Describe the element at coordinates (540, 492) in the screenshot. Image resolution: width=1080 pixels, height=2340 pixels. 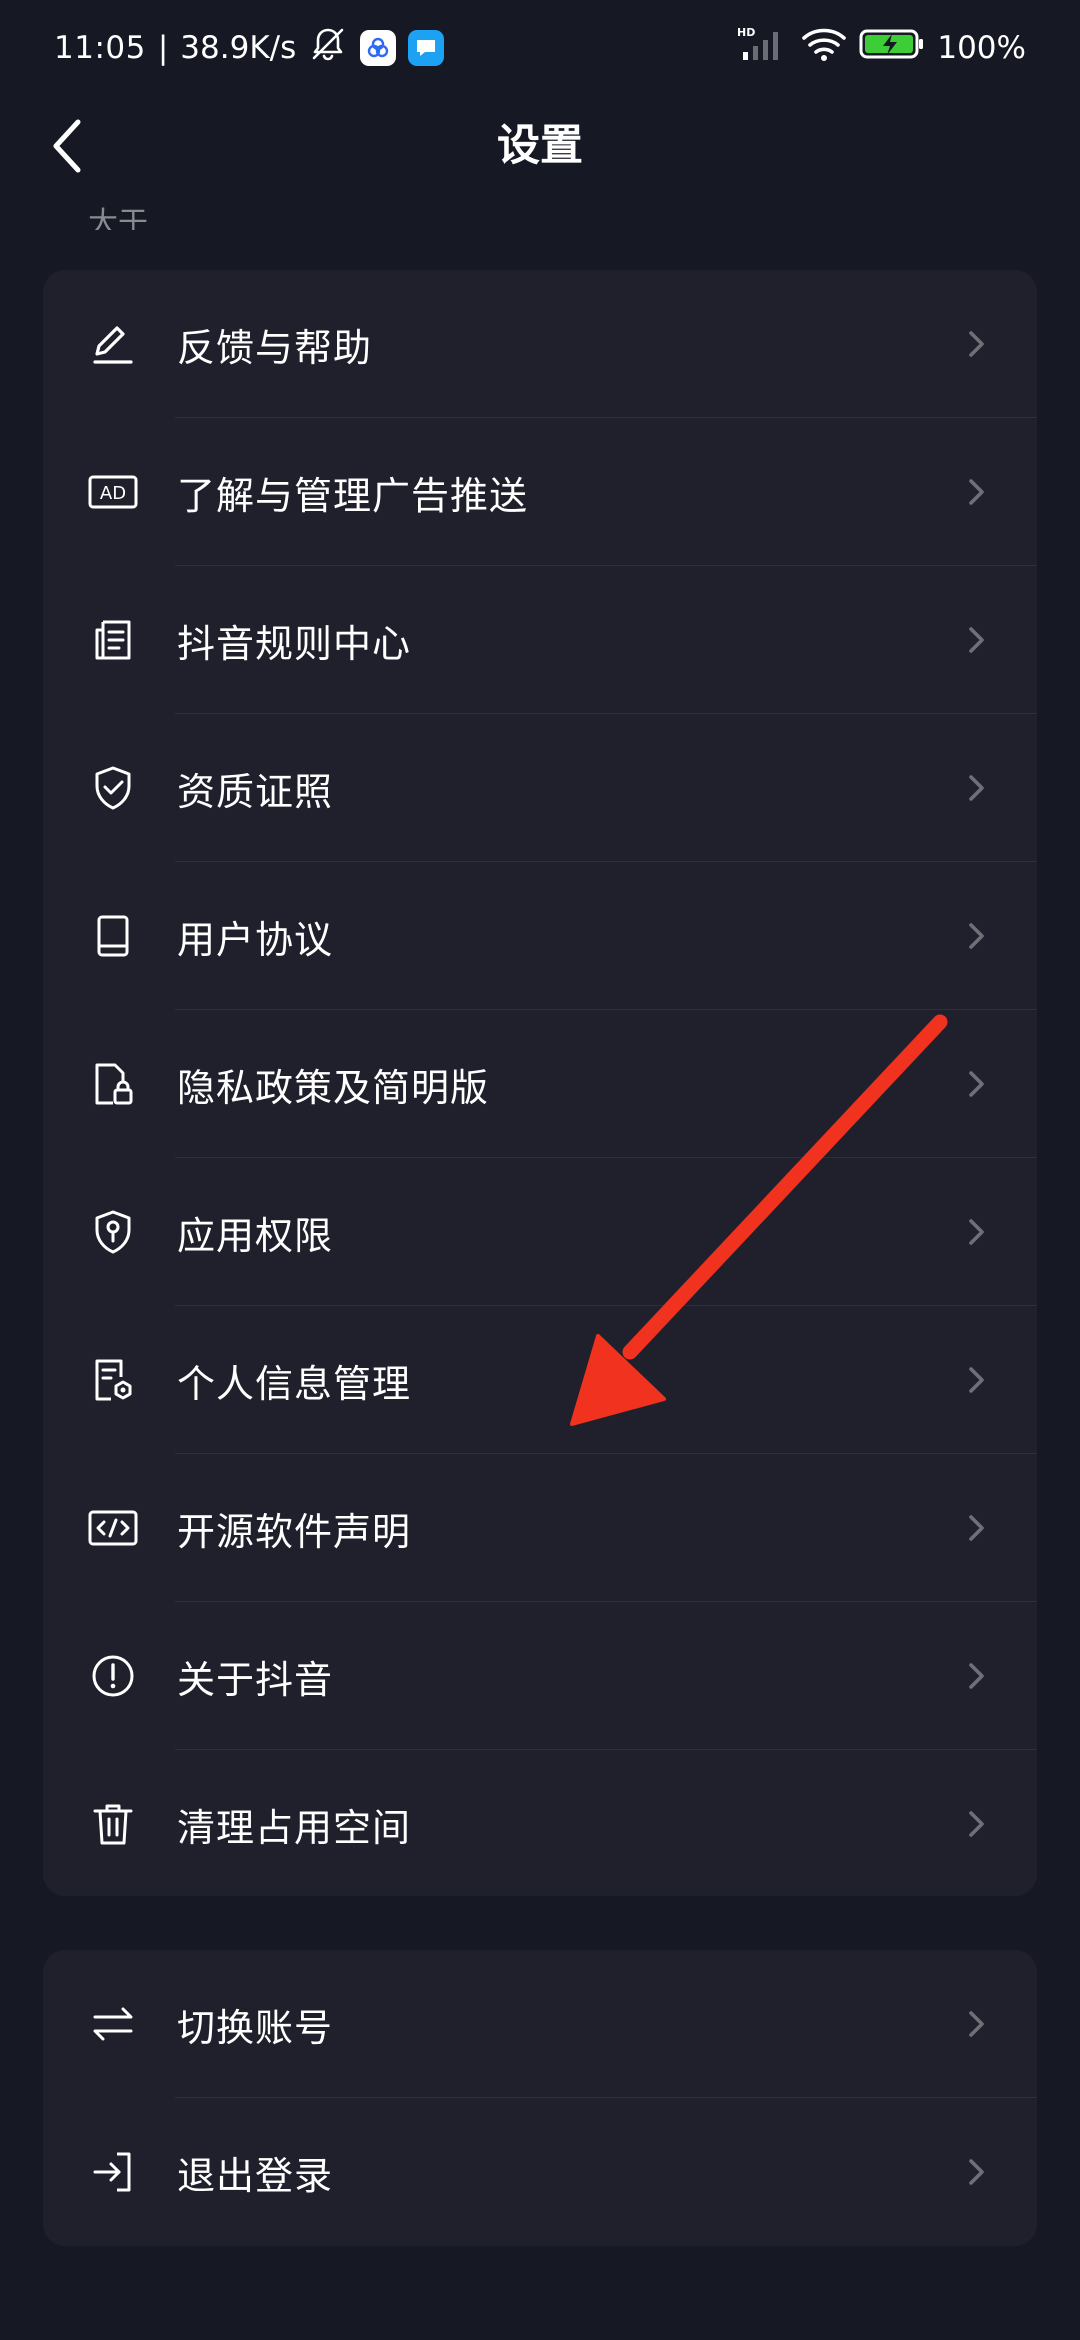
I see `menu-item-ad-management: AD 了解与管理广告推送` at that location.